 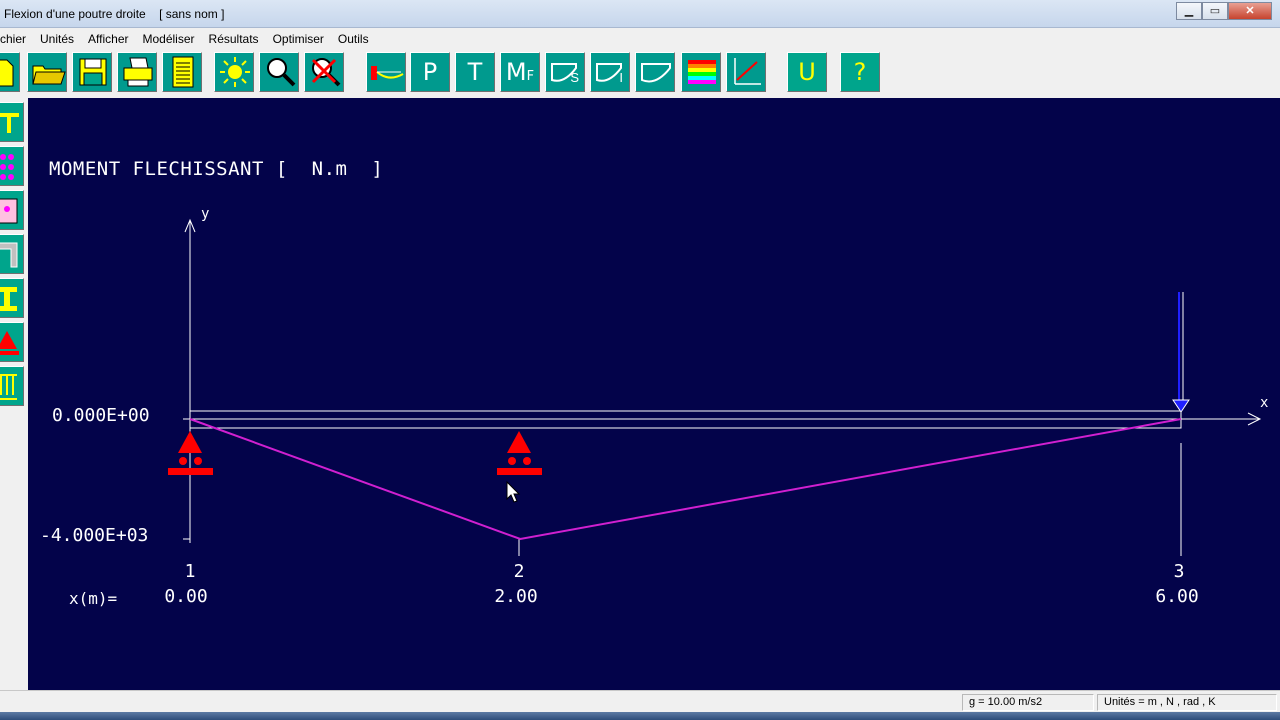 I want to click on y-tick-label-min: -4.000E+03, so click(x=94, y=535).